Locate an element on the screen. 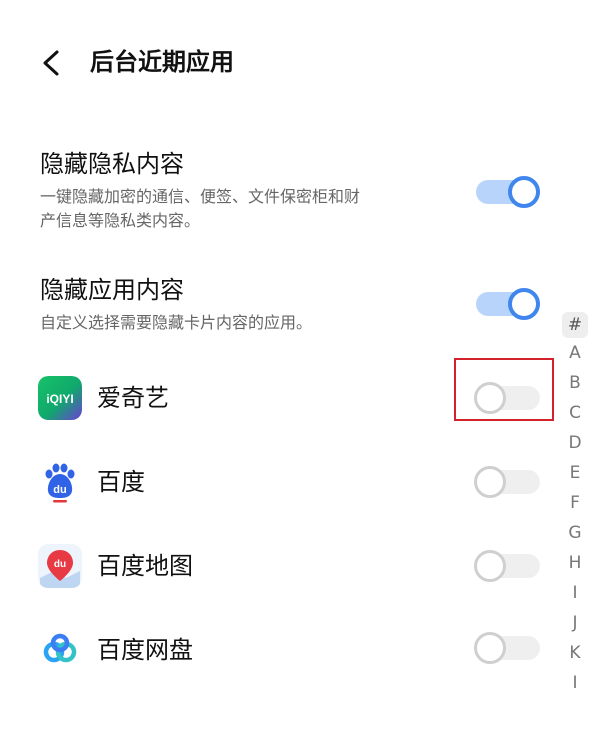 The image size is (600, 742). index-item-hash: # is located at coordinates (575, 325).